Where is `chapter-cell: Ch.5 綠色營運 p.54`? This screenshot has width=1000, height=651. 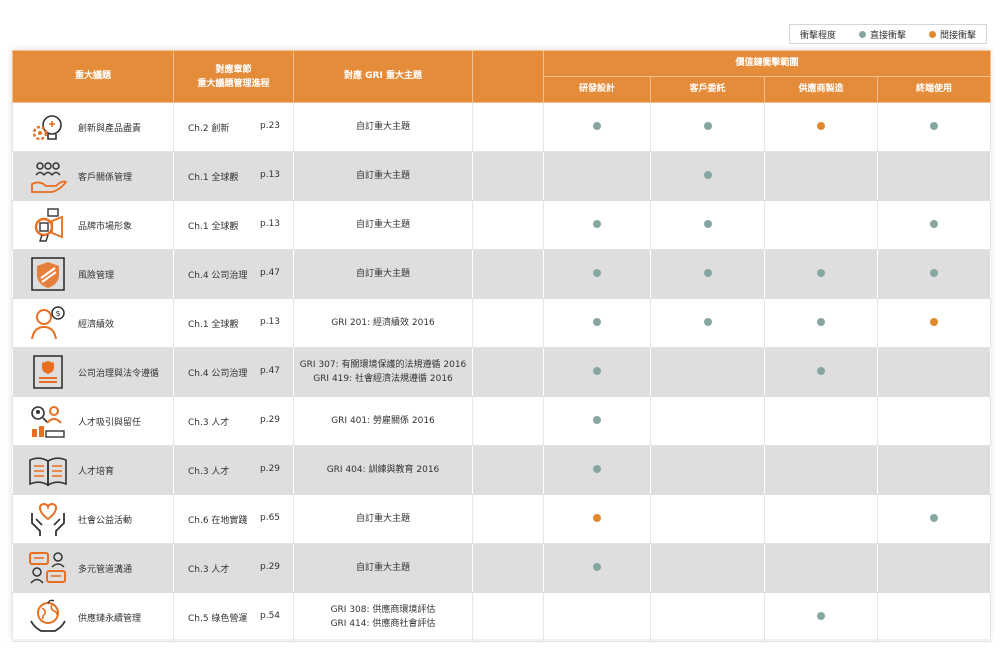
chapter-cell: Ch.5 綠色營運 p.54 is located at coordinates (233, 617).